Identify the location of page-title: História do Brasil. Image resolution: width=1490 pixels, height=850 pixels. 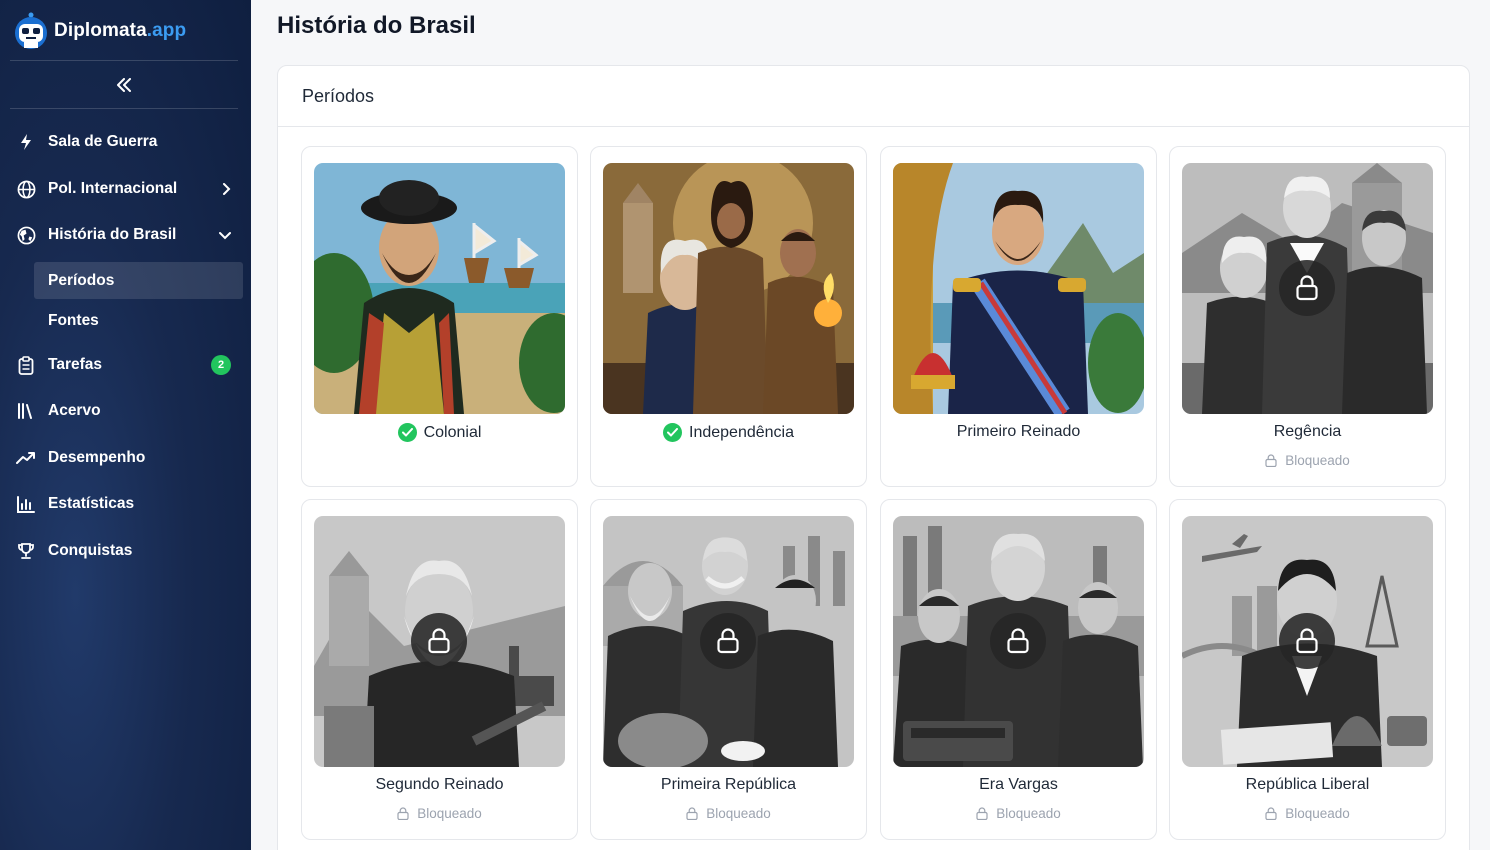
(376, 25).